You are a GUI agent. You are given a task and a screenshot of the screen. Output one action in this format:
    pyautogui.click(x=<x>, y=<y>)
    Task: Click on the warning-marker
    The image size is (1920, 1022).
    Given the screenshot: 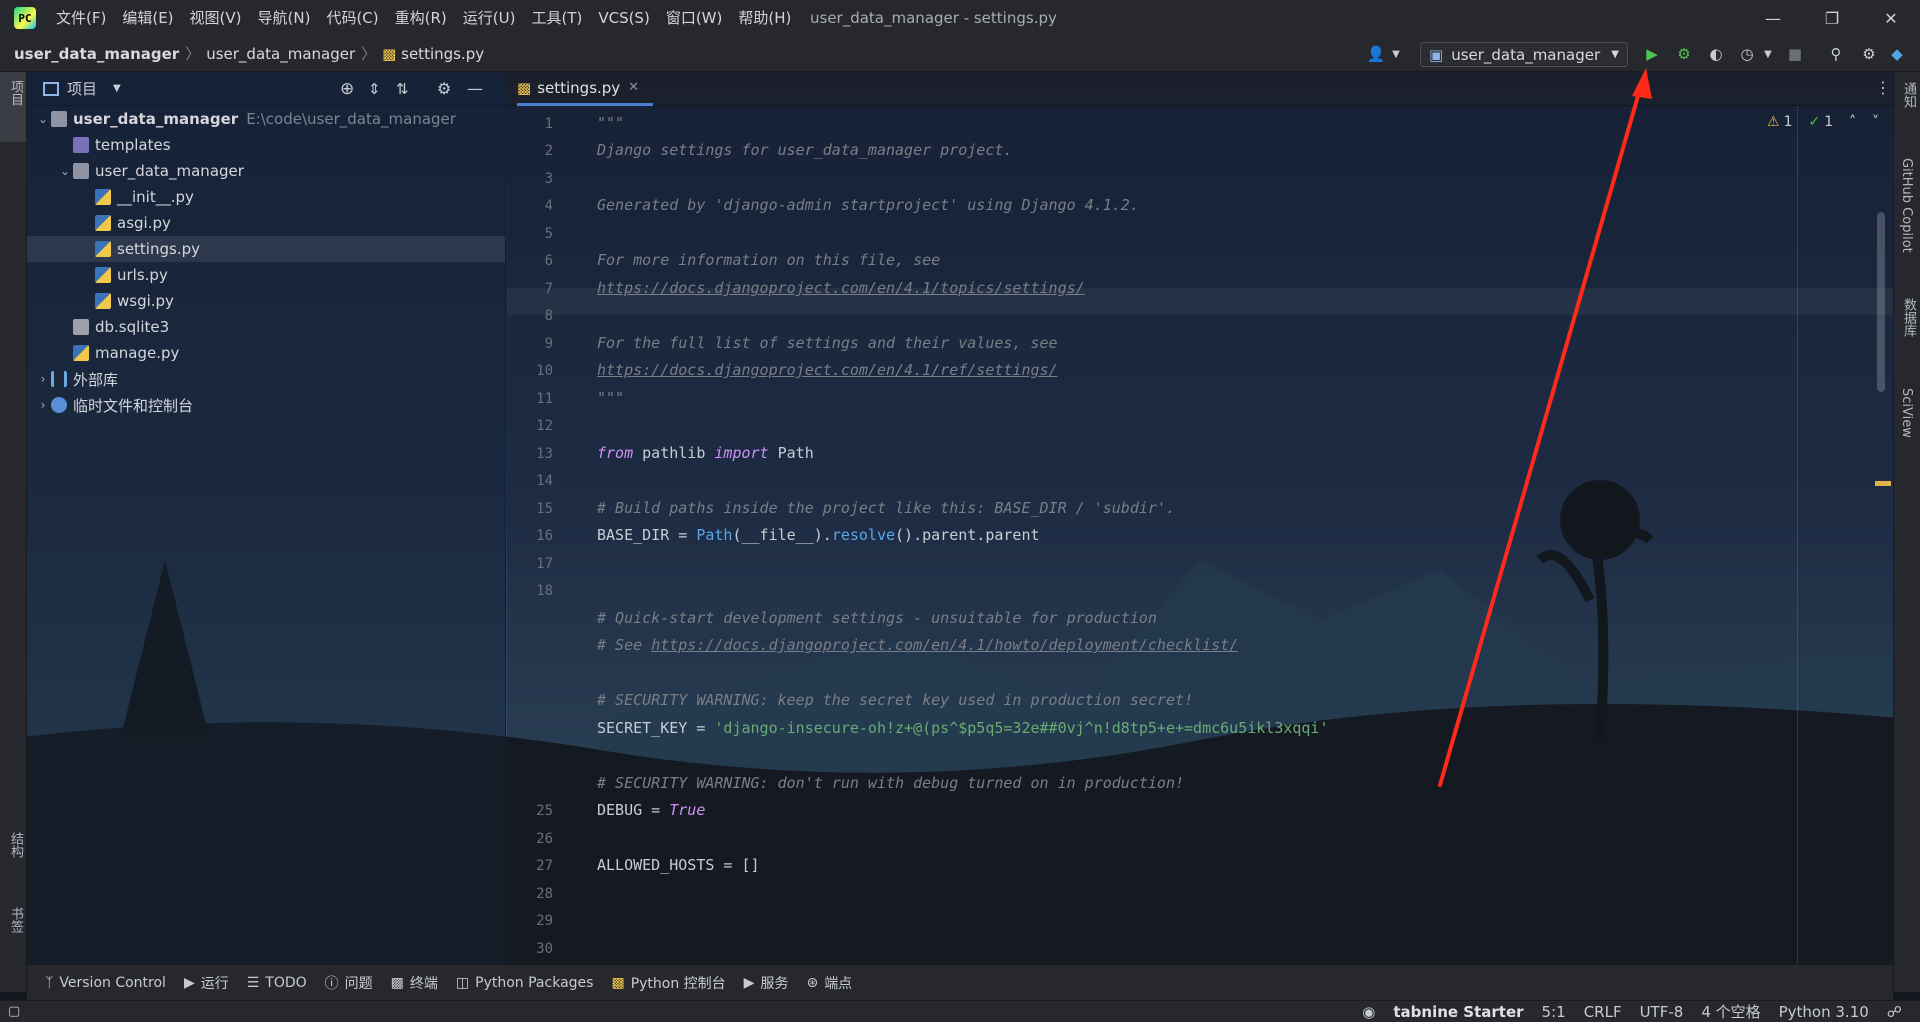 What is the action you would take?
    pyautogui.click(x=1883, y=483)
    